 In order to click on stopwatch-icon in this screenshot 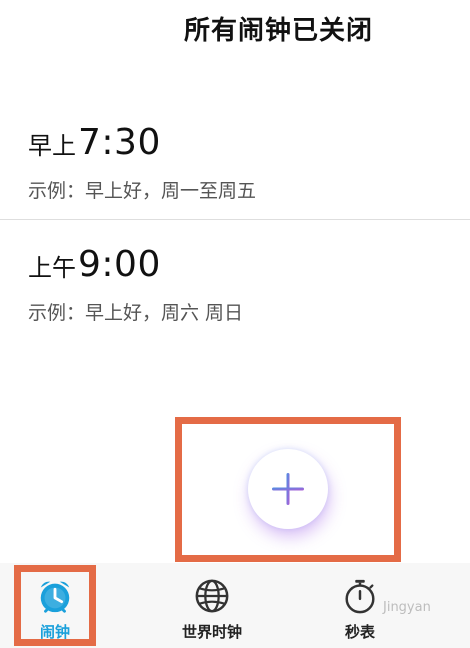, I will do `click(360, 596)`.